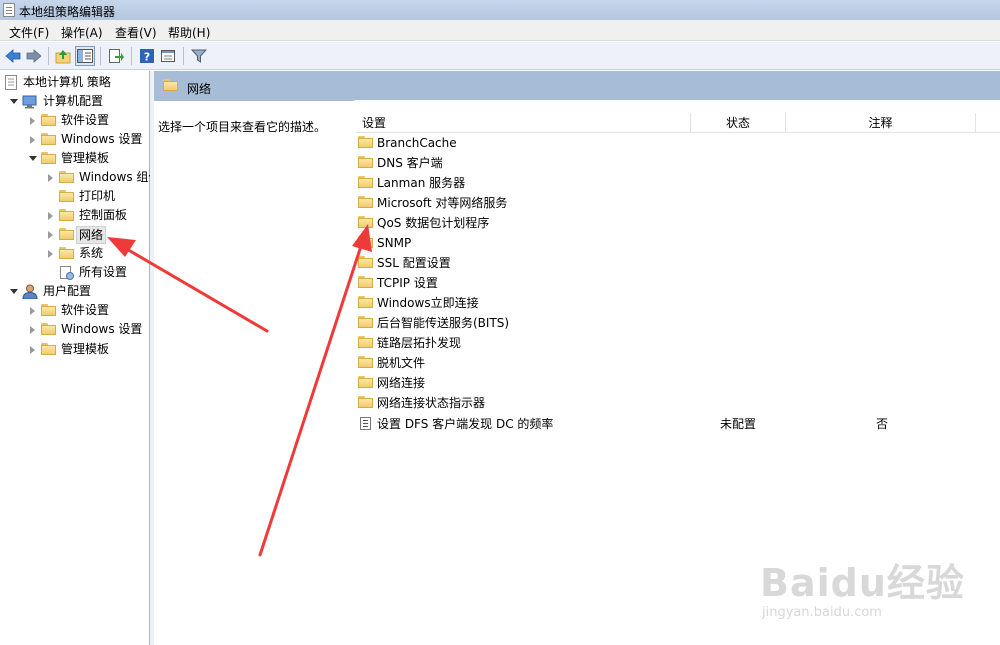  Describe the element at coordinates (431, 403) in the screenshot. I see `item-name: 网络连接状态指示器` at that location.